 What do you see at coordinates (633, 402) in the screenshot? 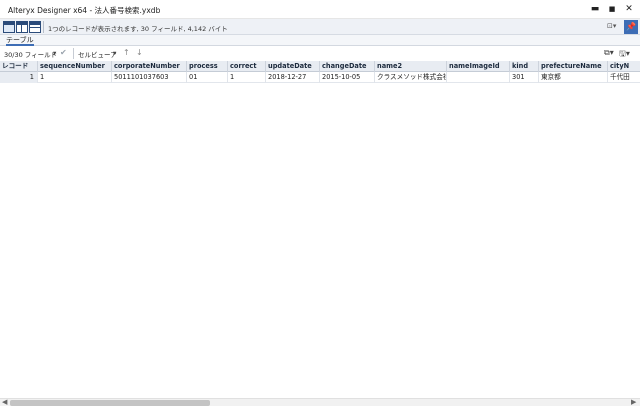
I see `scroll-right-icon: ▶` at bounding box center [633, 402].